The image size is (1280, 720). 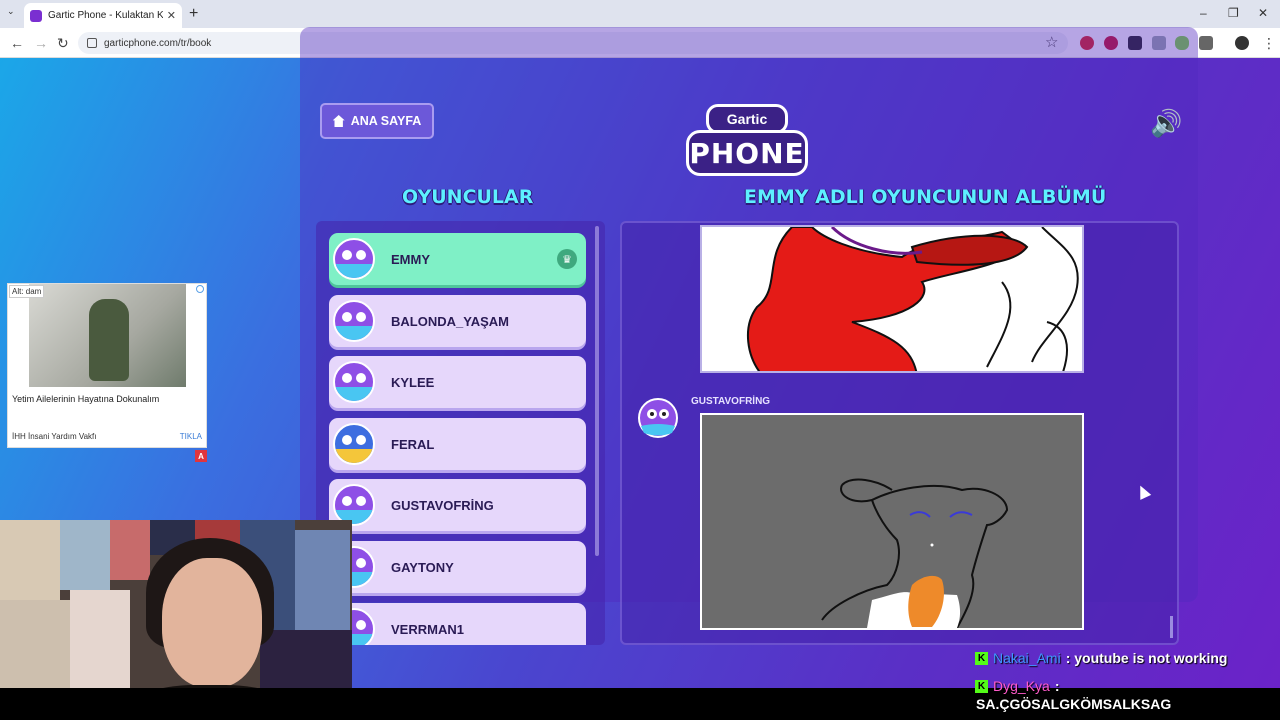 I want to click on player-name: VERRMAN1, so click(x=427, y=629).